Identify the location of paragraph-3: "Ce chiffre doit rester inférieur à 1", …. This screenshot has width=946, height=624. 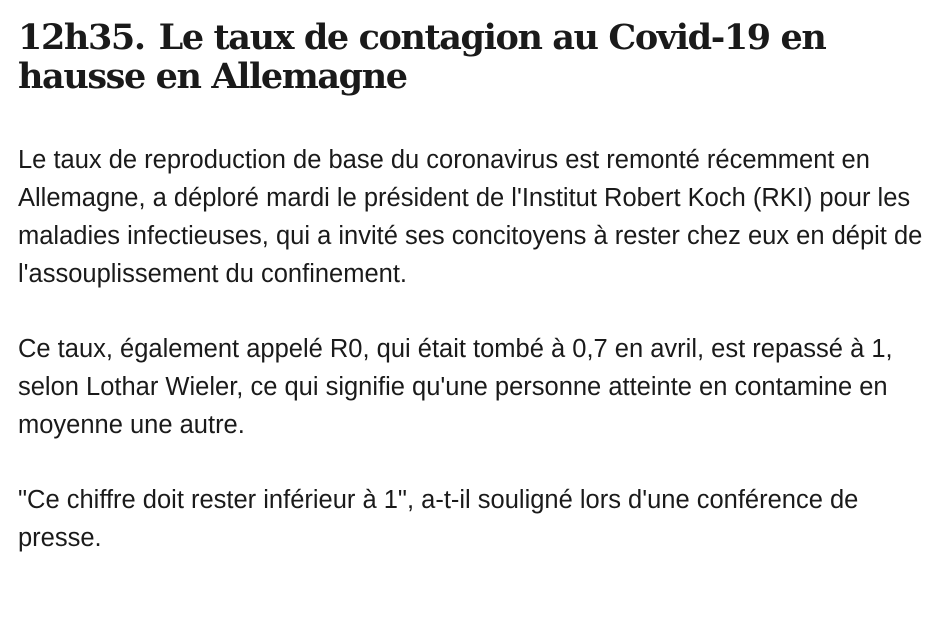
(438, 519).